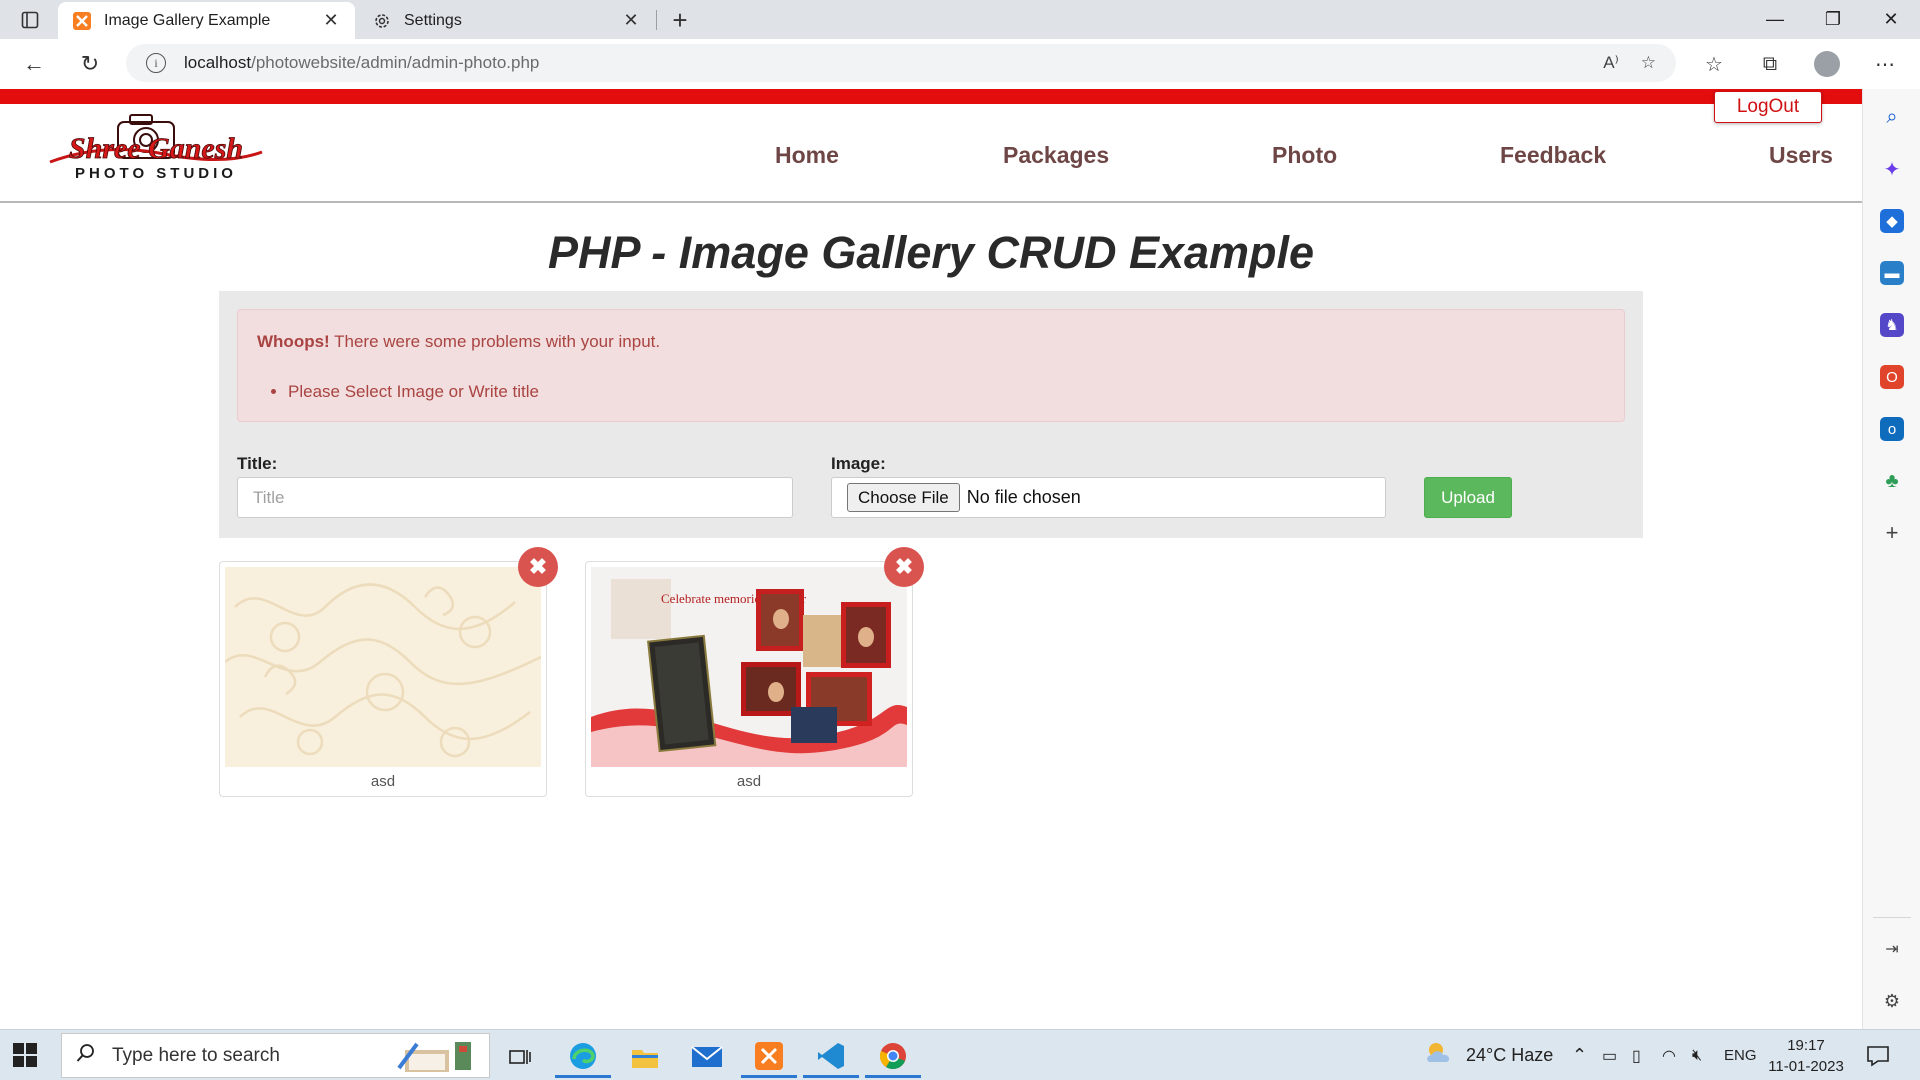 Image resolution: width=1920 pixels, height=1080 pixels. What do you see at coordinates (1806, 1045) in the screenshot?
I see `clock-time: 19:17` at bounding box center [1806, 1045].